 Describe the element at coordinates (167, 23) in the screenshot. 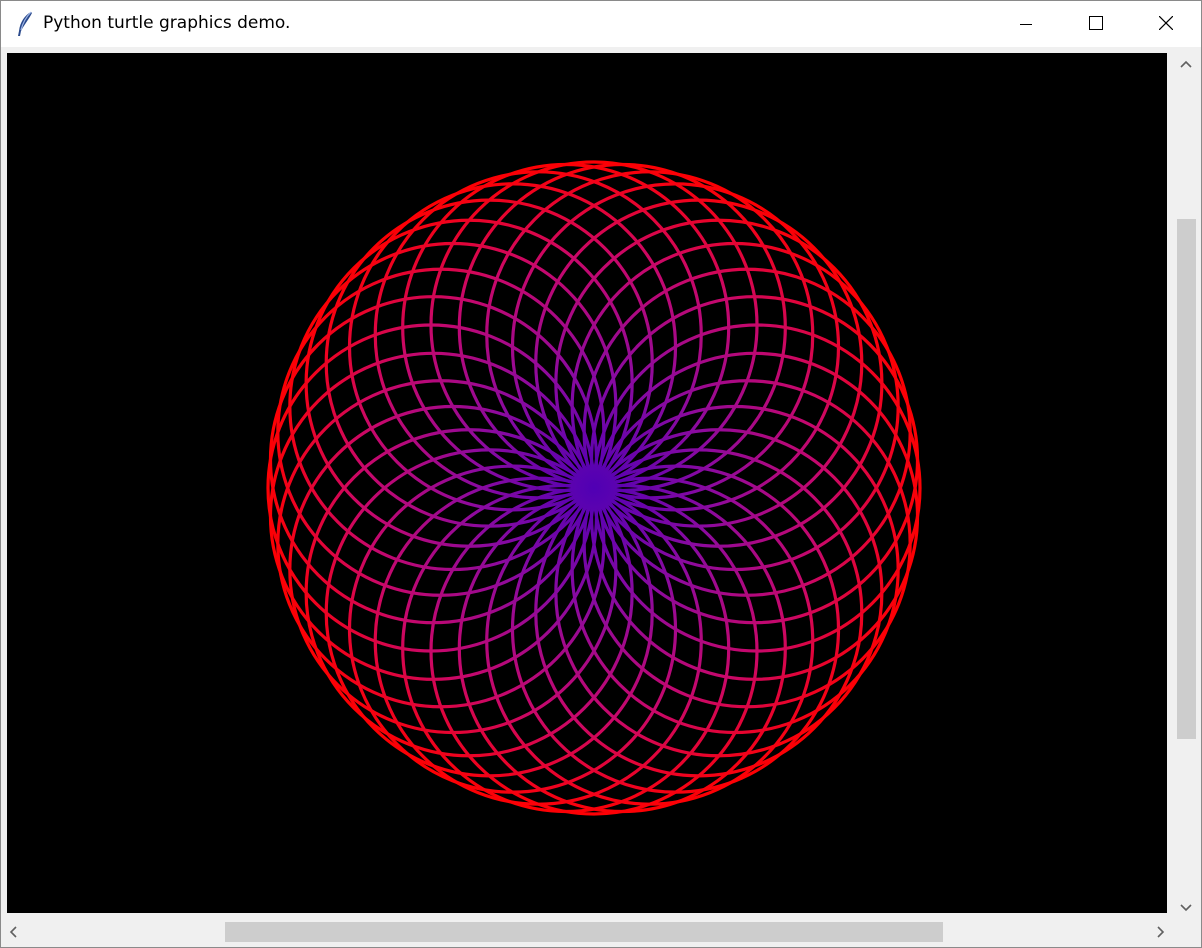

I see `window-title: Python turtle graphics demo.` at that location.